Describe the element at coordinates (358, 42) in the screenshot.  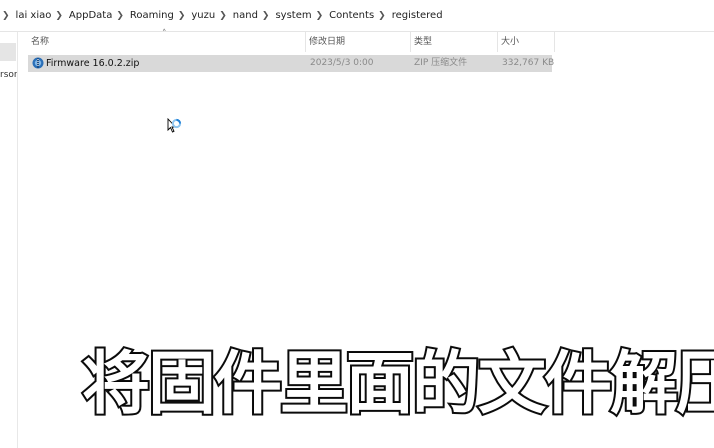
I see `column-header-date: 修改日期` at that location.